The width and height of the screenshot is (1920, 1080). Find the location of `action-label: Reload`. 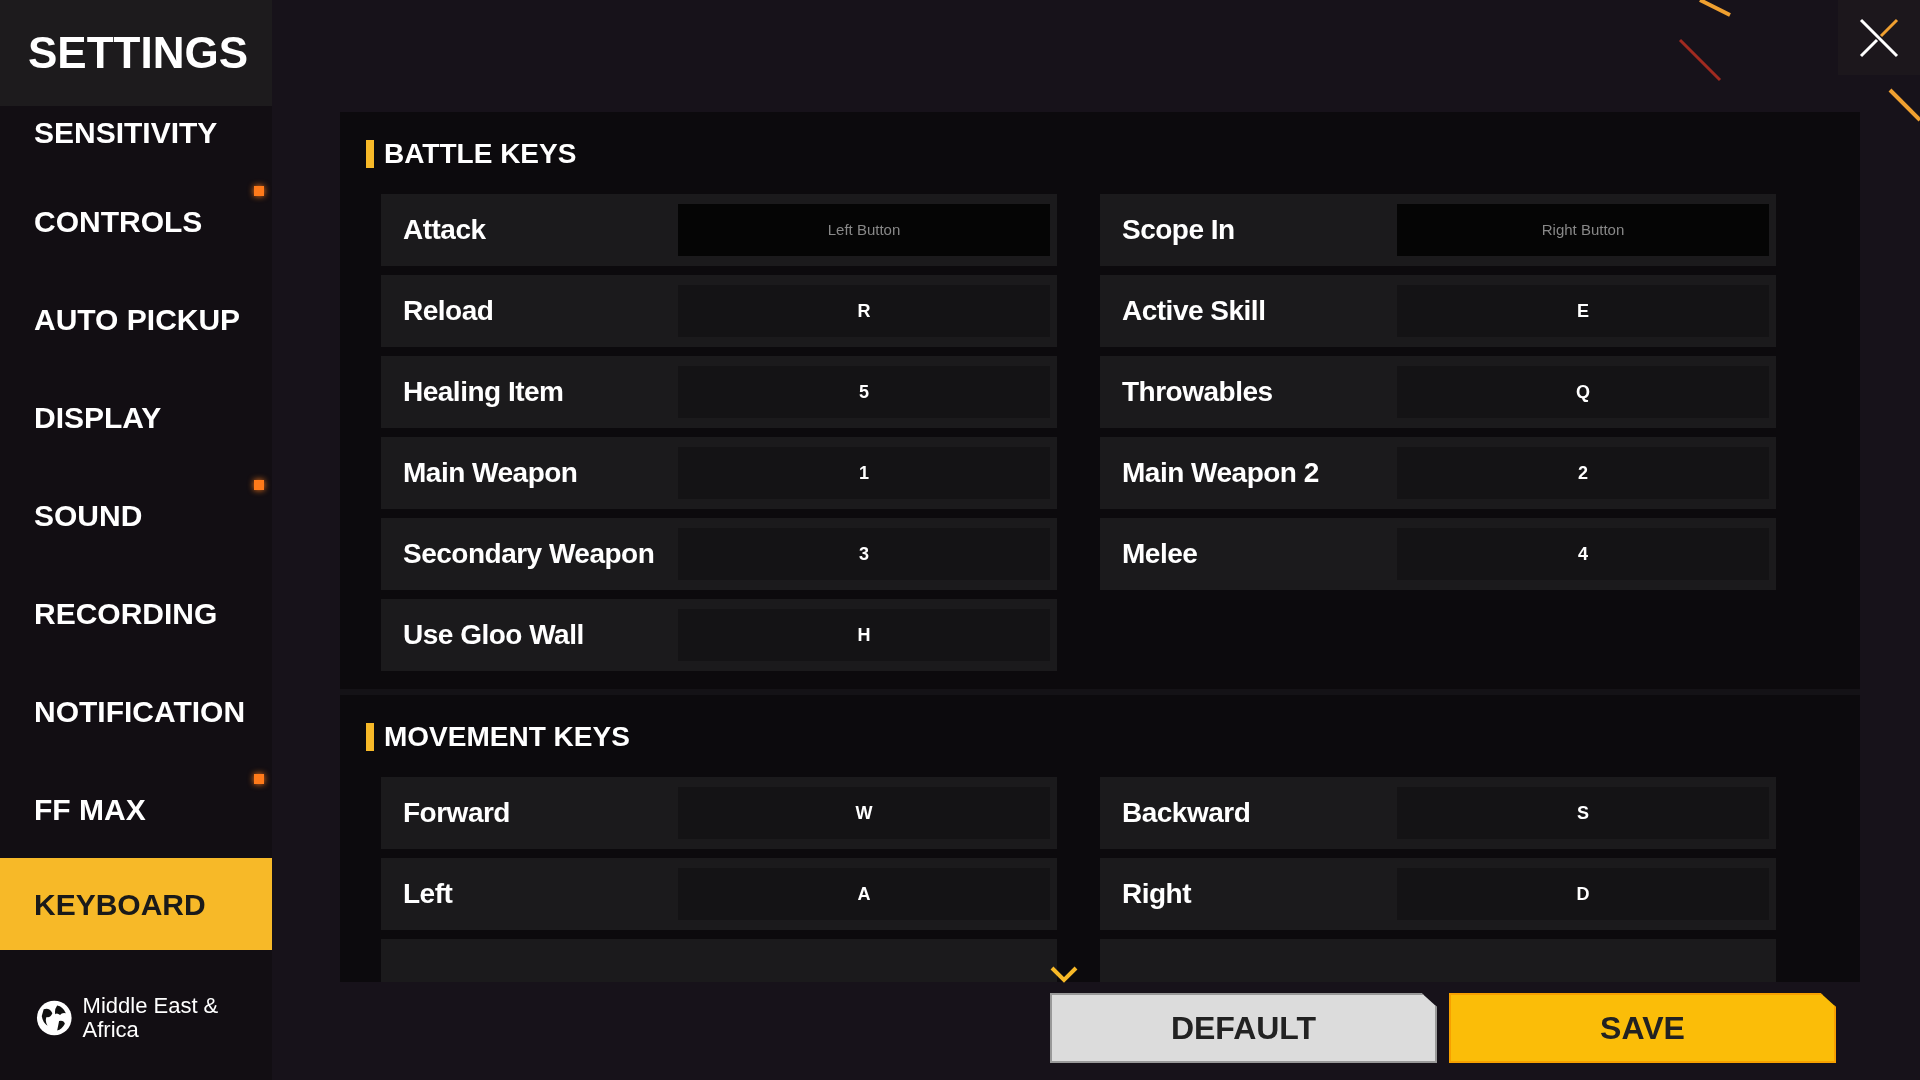

action-label: Reload is located at coordinates (449, 311).